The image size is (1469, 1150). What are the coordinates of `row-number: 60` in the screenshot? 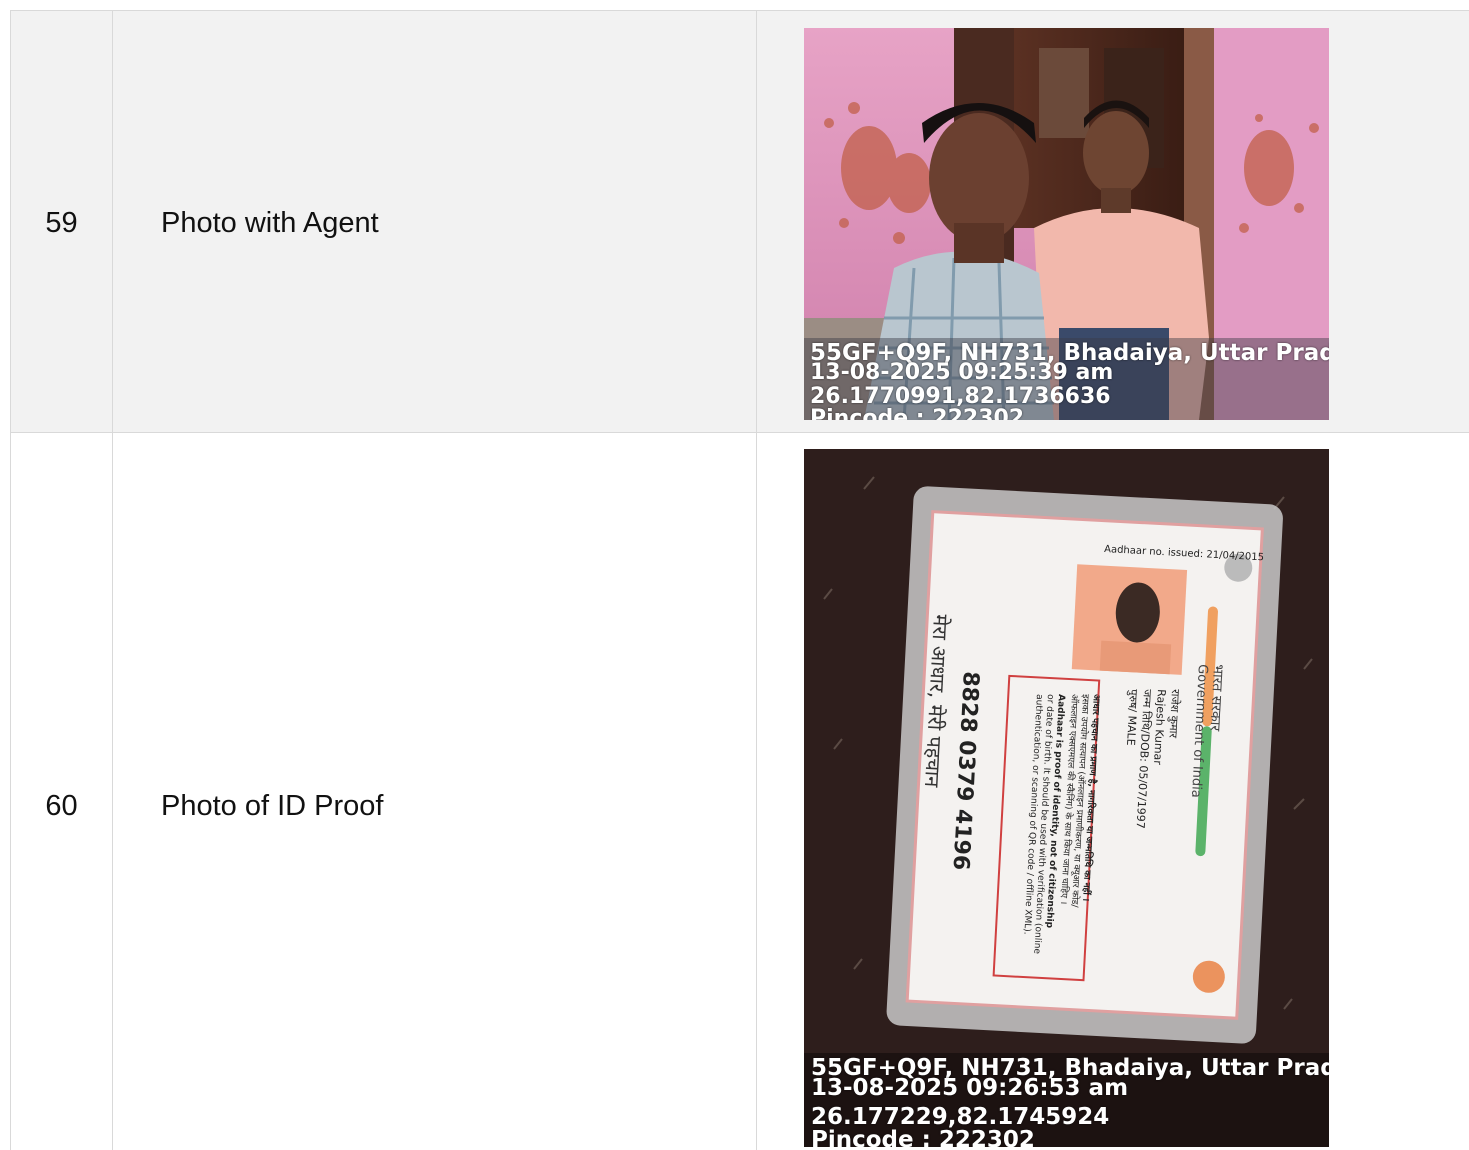 It's located at (61, 806).